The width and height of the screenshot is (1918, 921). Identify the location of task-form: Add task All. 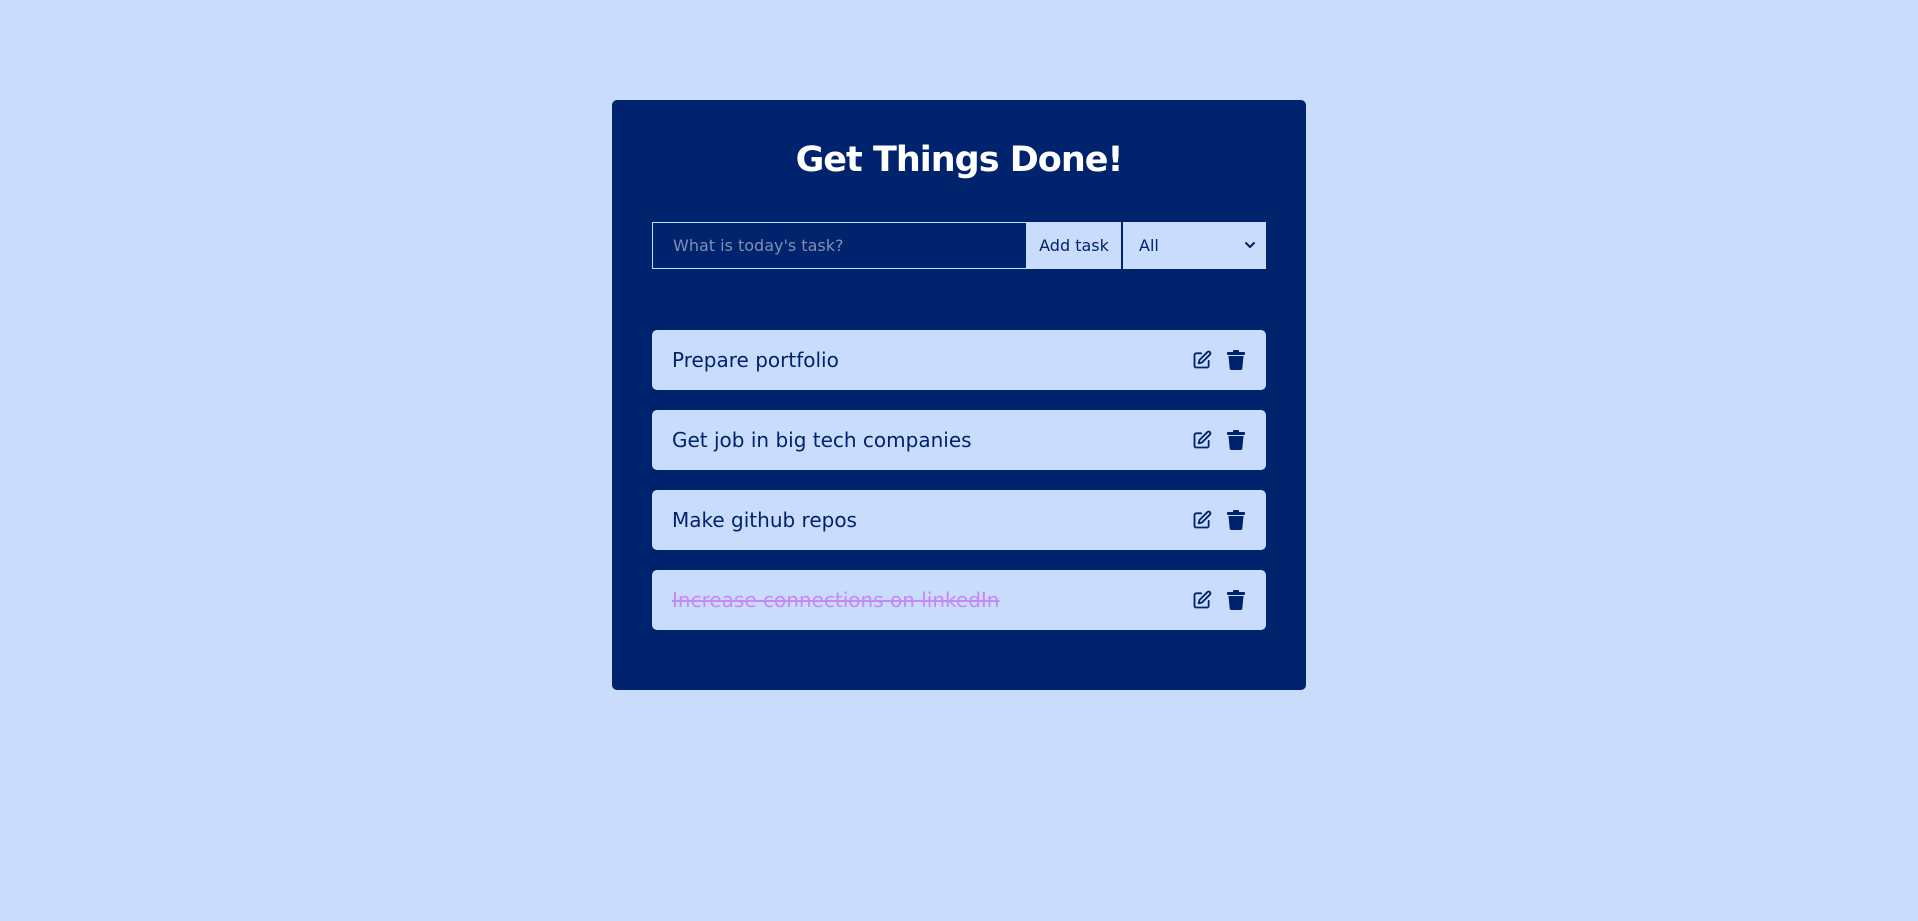
(959, 245).